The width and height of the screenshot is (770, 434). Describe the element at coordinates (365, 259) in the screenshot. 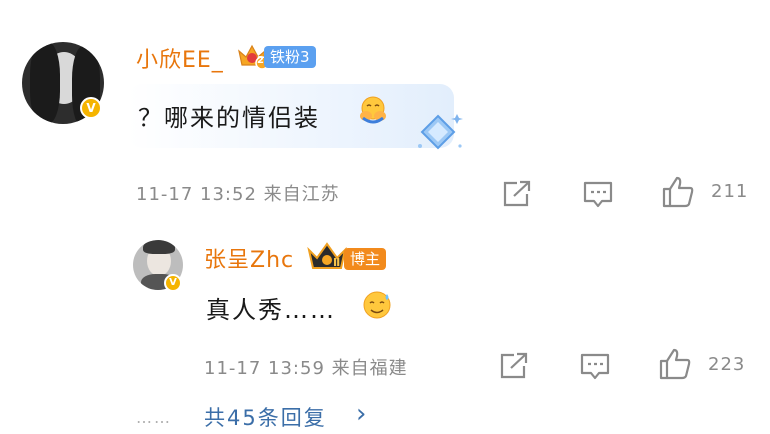

I see `author-badge: 博主` at that location.